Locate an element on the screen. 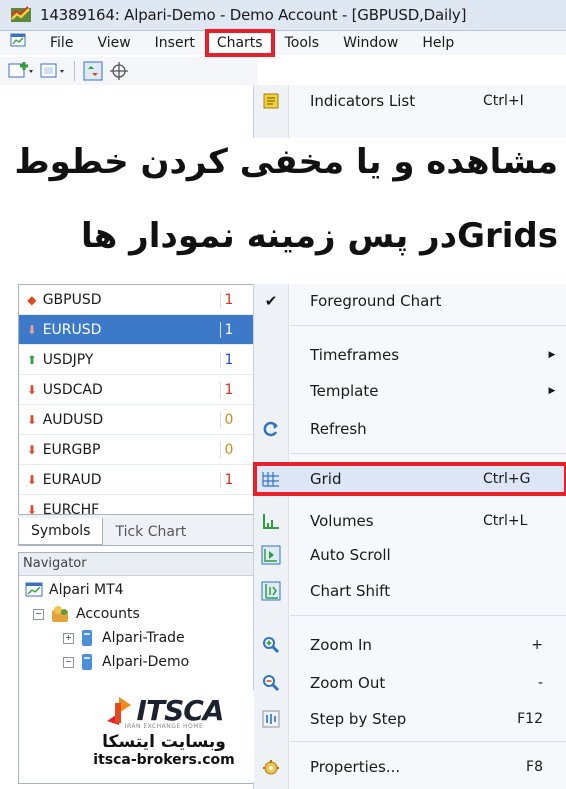 This screenshot has width=566, height=789. tree-item-label: Accounts is located at coordinates (108, 614).